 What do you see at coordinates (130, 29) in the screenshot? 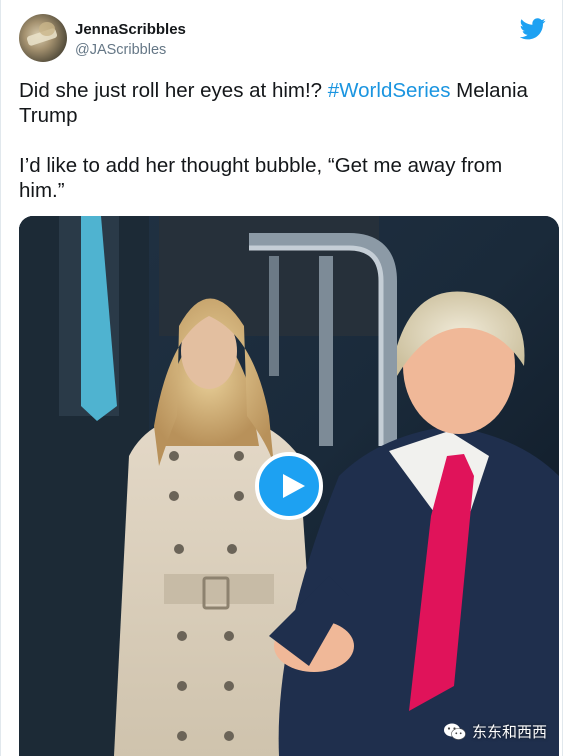
I see `display-name: JennaScribbles` at bounding box center [130, 29].